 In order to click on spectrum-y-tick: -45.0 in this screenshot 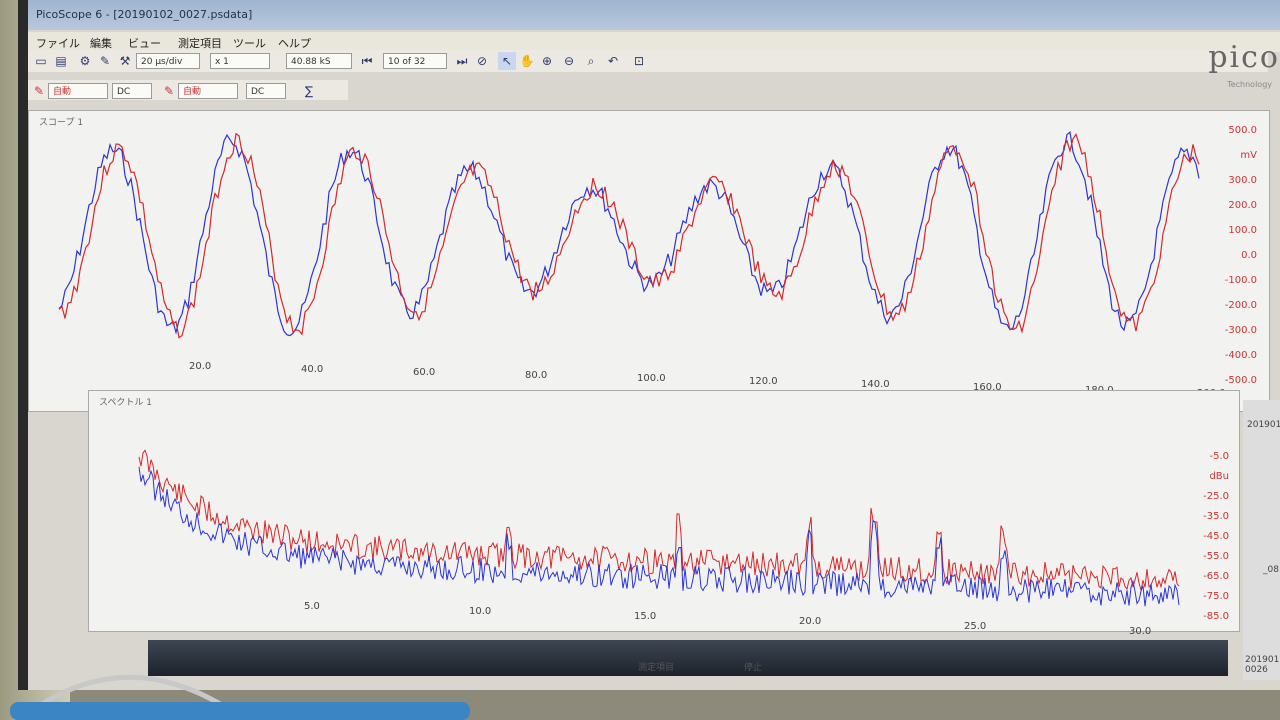, I will do `click(1216, 536)`.